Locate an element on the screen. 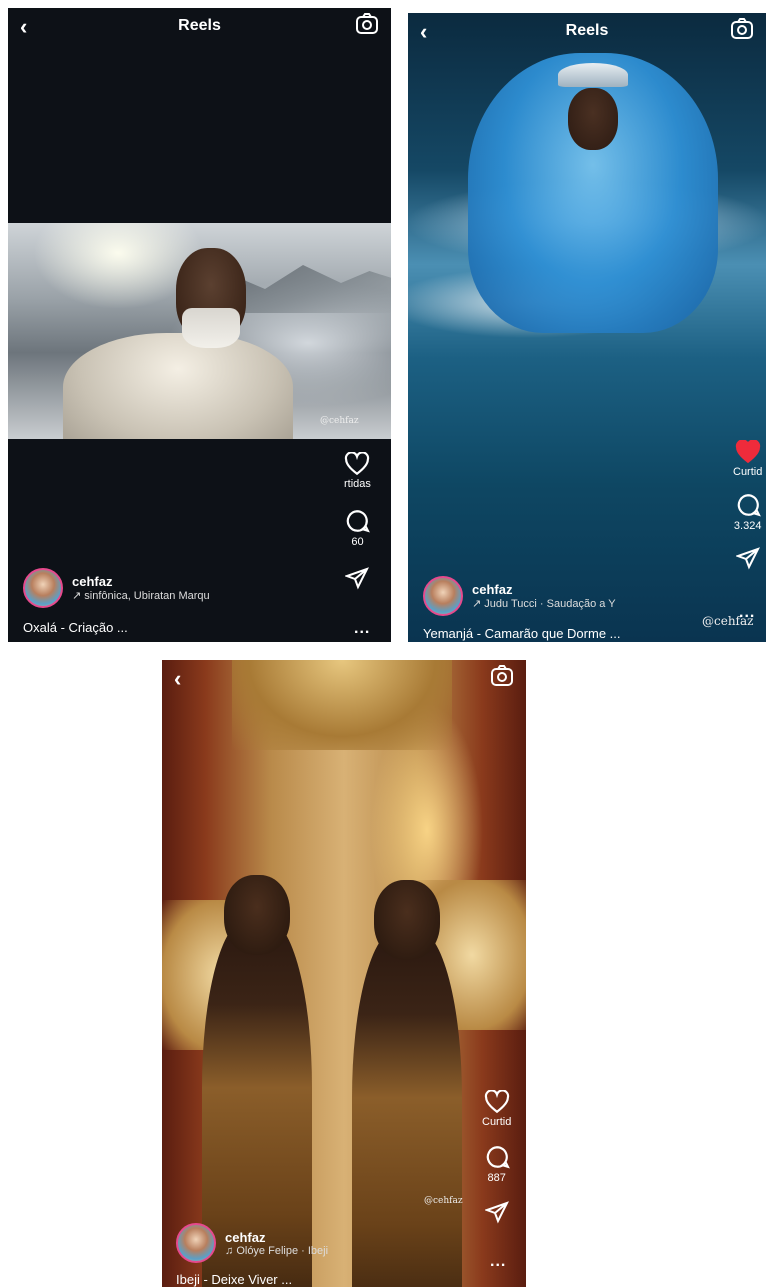  music-note-icon: ♫ is located at coordinates (229, 1250).